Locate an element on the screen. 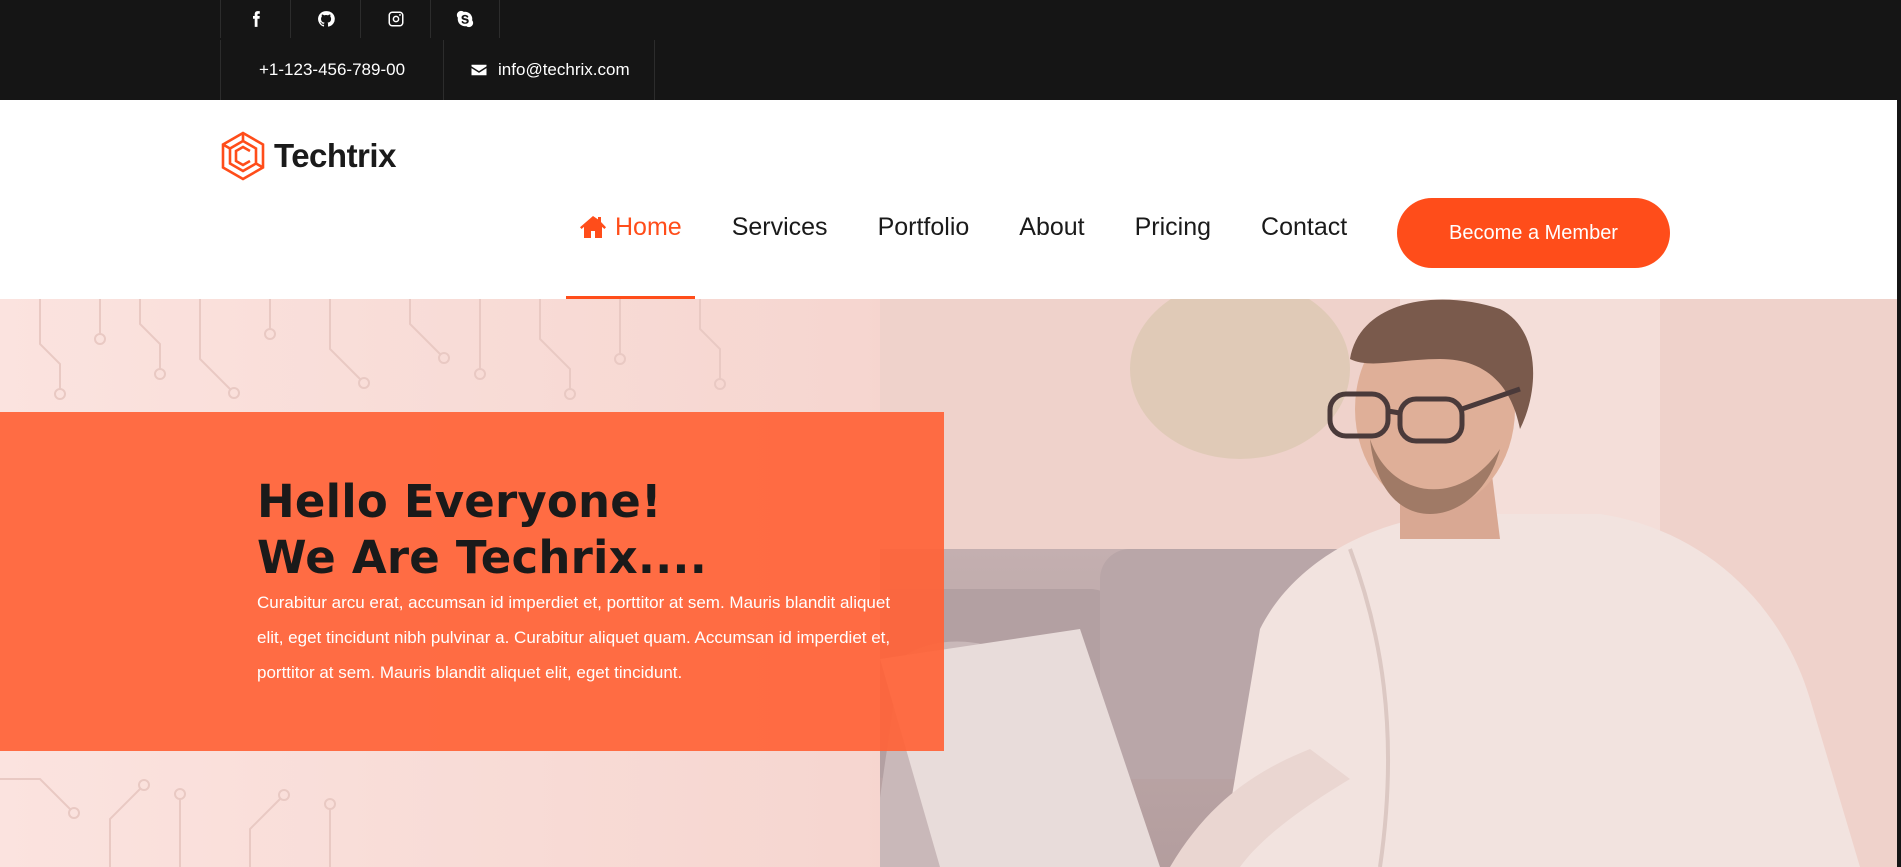 The image size is (1901, 867). nav-item-pricing: Pricing is located at coordinates (1173, 249).